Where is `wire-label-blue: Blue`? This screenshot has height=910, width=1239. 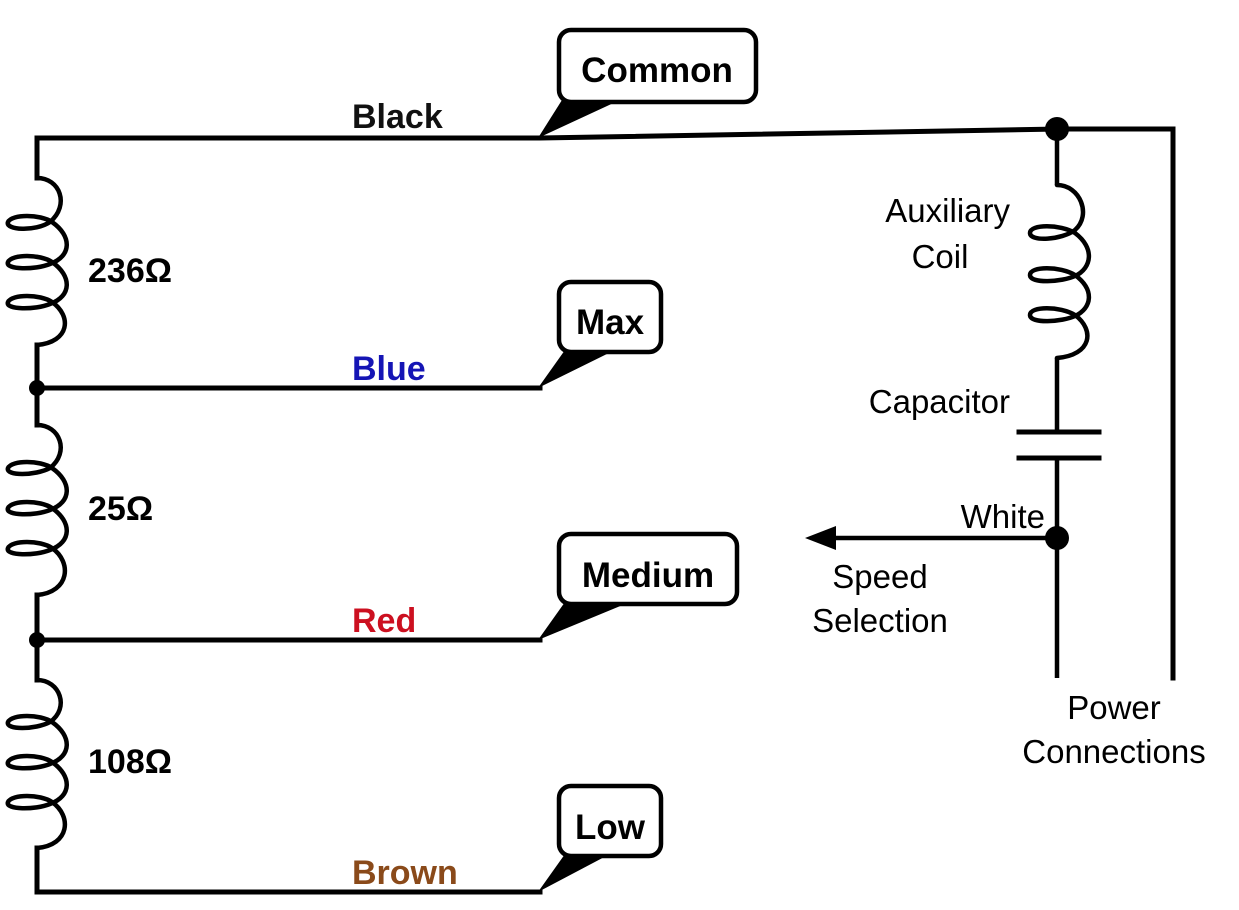
wire-label-blue: Blue is located at coordinates (389, 369).